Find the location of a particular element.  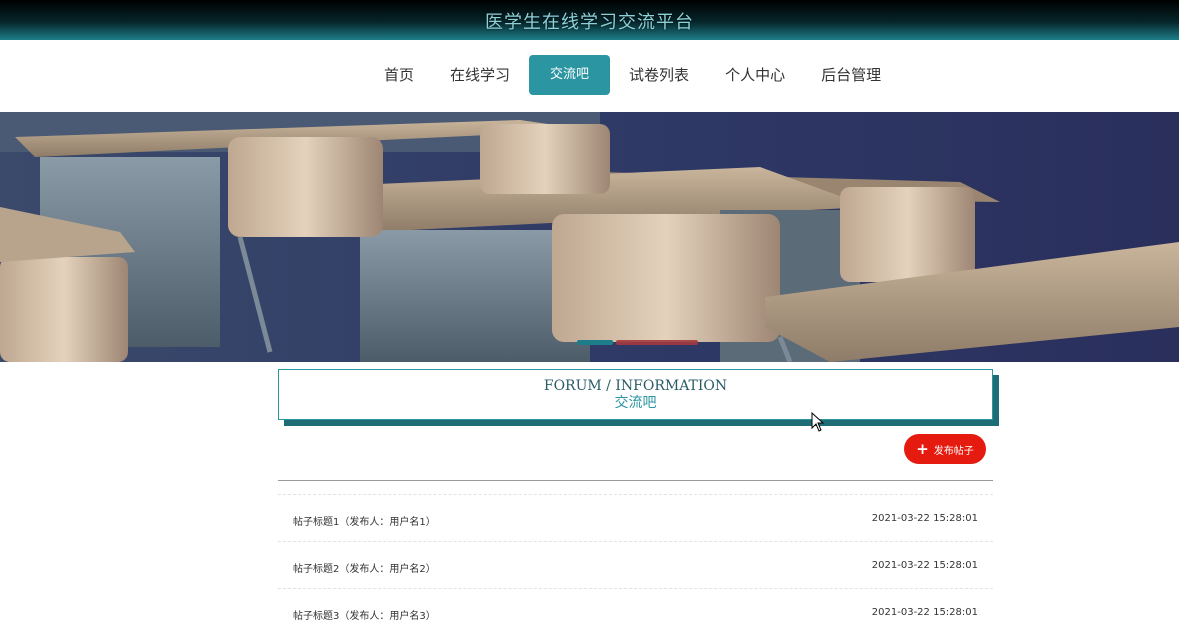

new-post-button: + 发布帖子 is located at coordinates (945, 449).